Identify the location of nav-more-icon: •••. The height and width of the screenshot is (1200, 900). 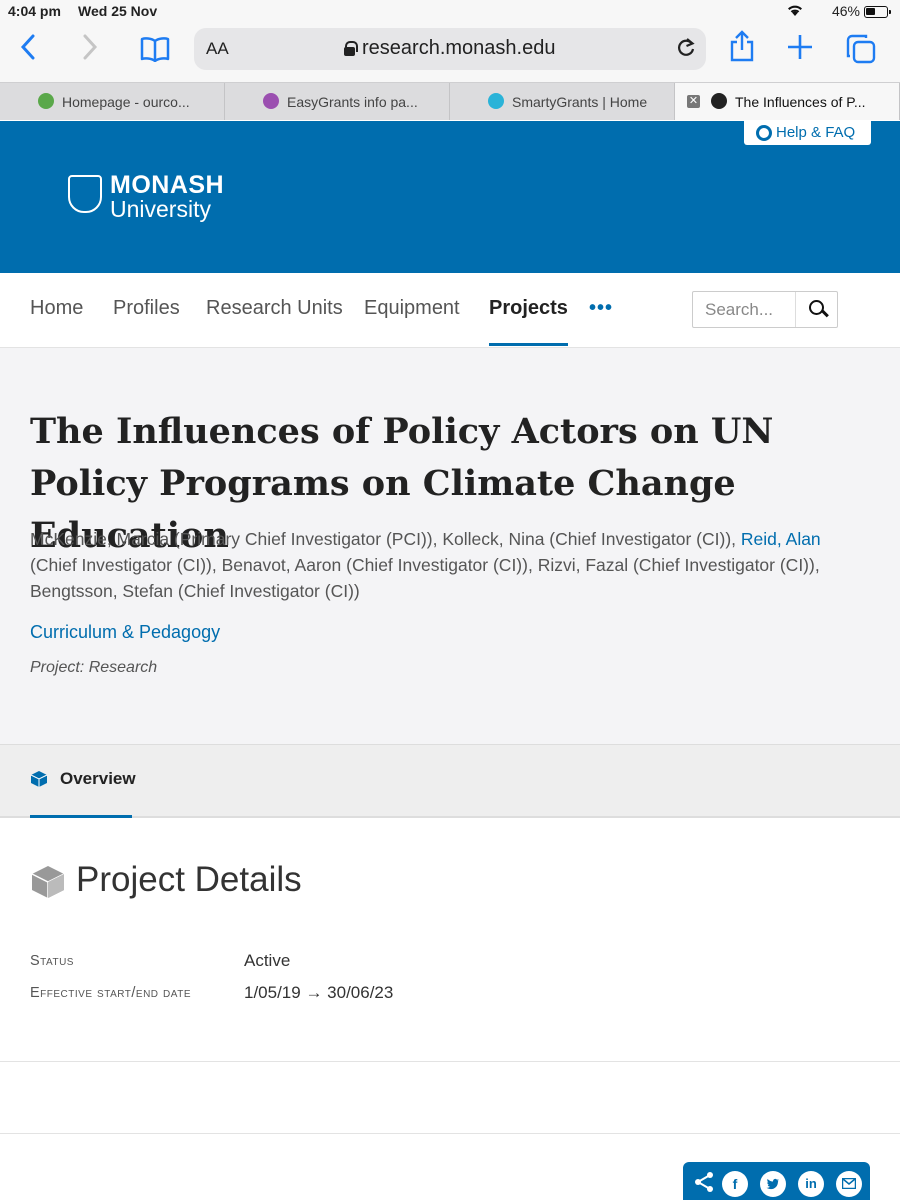
(601, 308).